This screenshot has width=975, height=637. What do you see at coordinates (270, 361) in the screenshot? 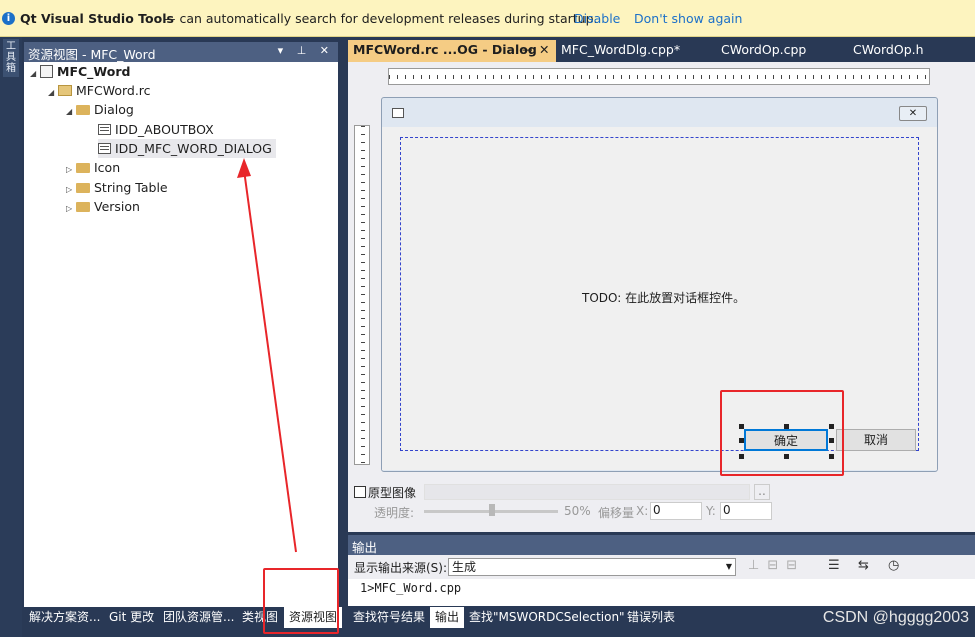
I see `annotation-arrow-line` at bounding box center [270, 361].